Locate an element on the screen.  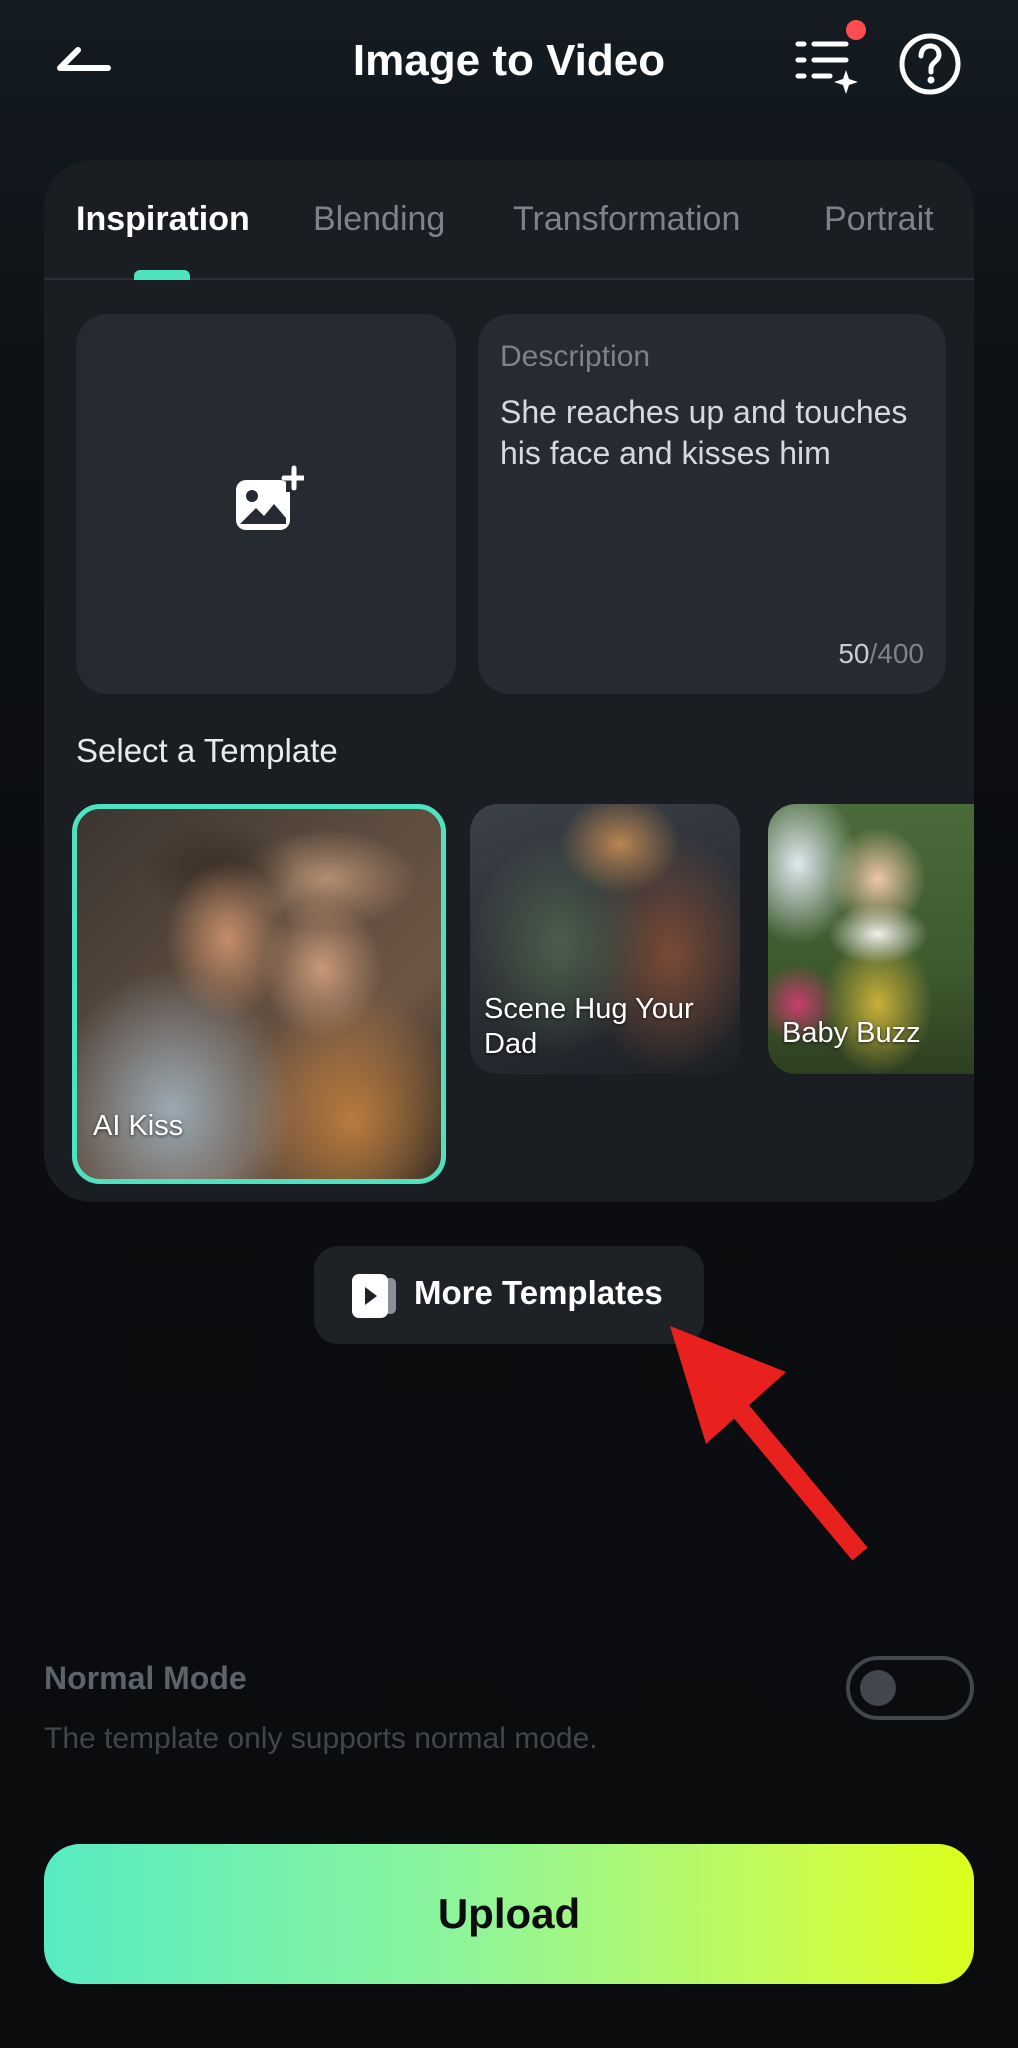
page-title: Image to Video is located at coordinates (509, 60).